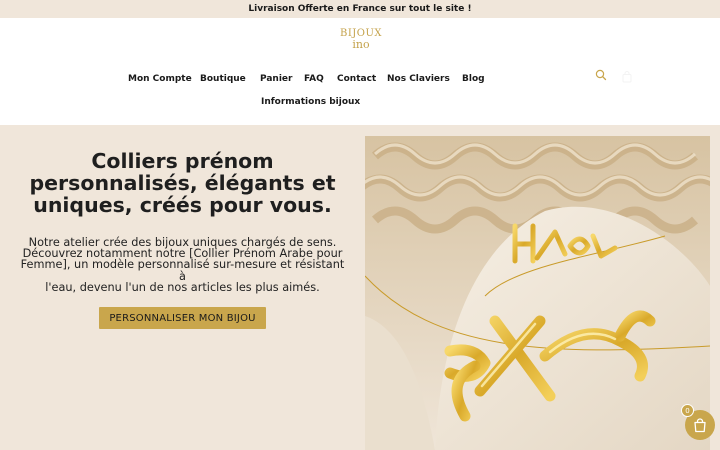 This screenshot has height=450, width=720. What do you see at coordinates (160, 79) in the screenshot?
I see `nav-mon-compte: Mon Compte` at bounding box center [160, 79].